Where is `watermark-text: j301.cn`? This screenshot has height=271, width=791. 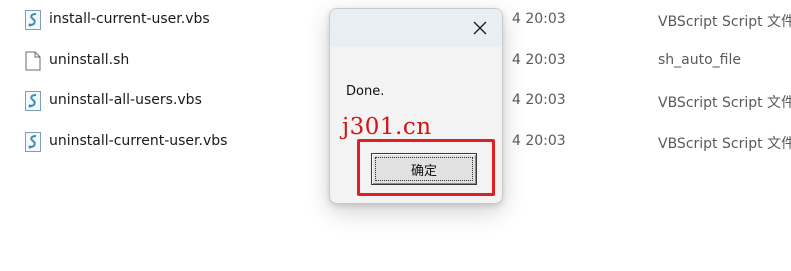
watermark-text: j301.cn is located at coordinates (387, 127).